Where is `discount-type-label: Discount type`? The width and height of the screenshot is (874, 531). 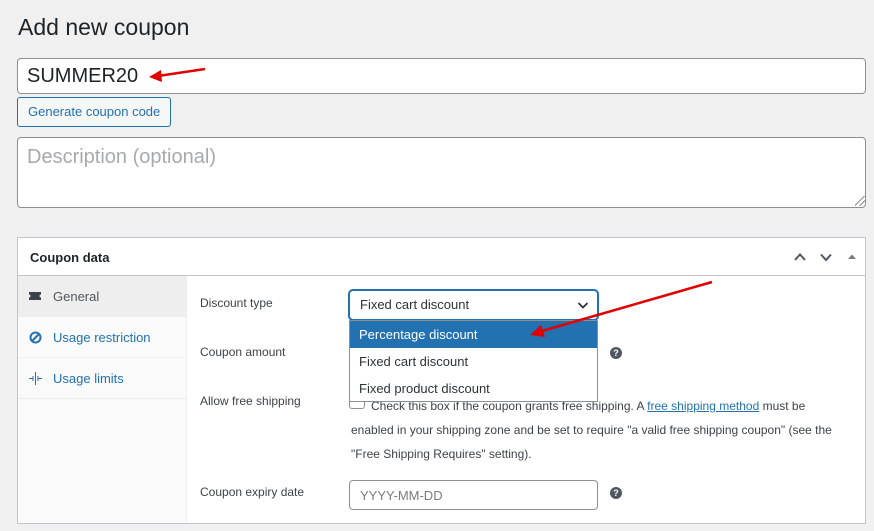
discount-type-label: Discount type is located at coordinates (236, 303).